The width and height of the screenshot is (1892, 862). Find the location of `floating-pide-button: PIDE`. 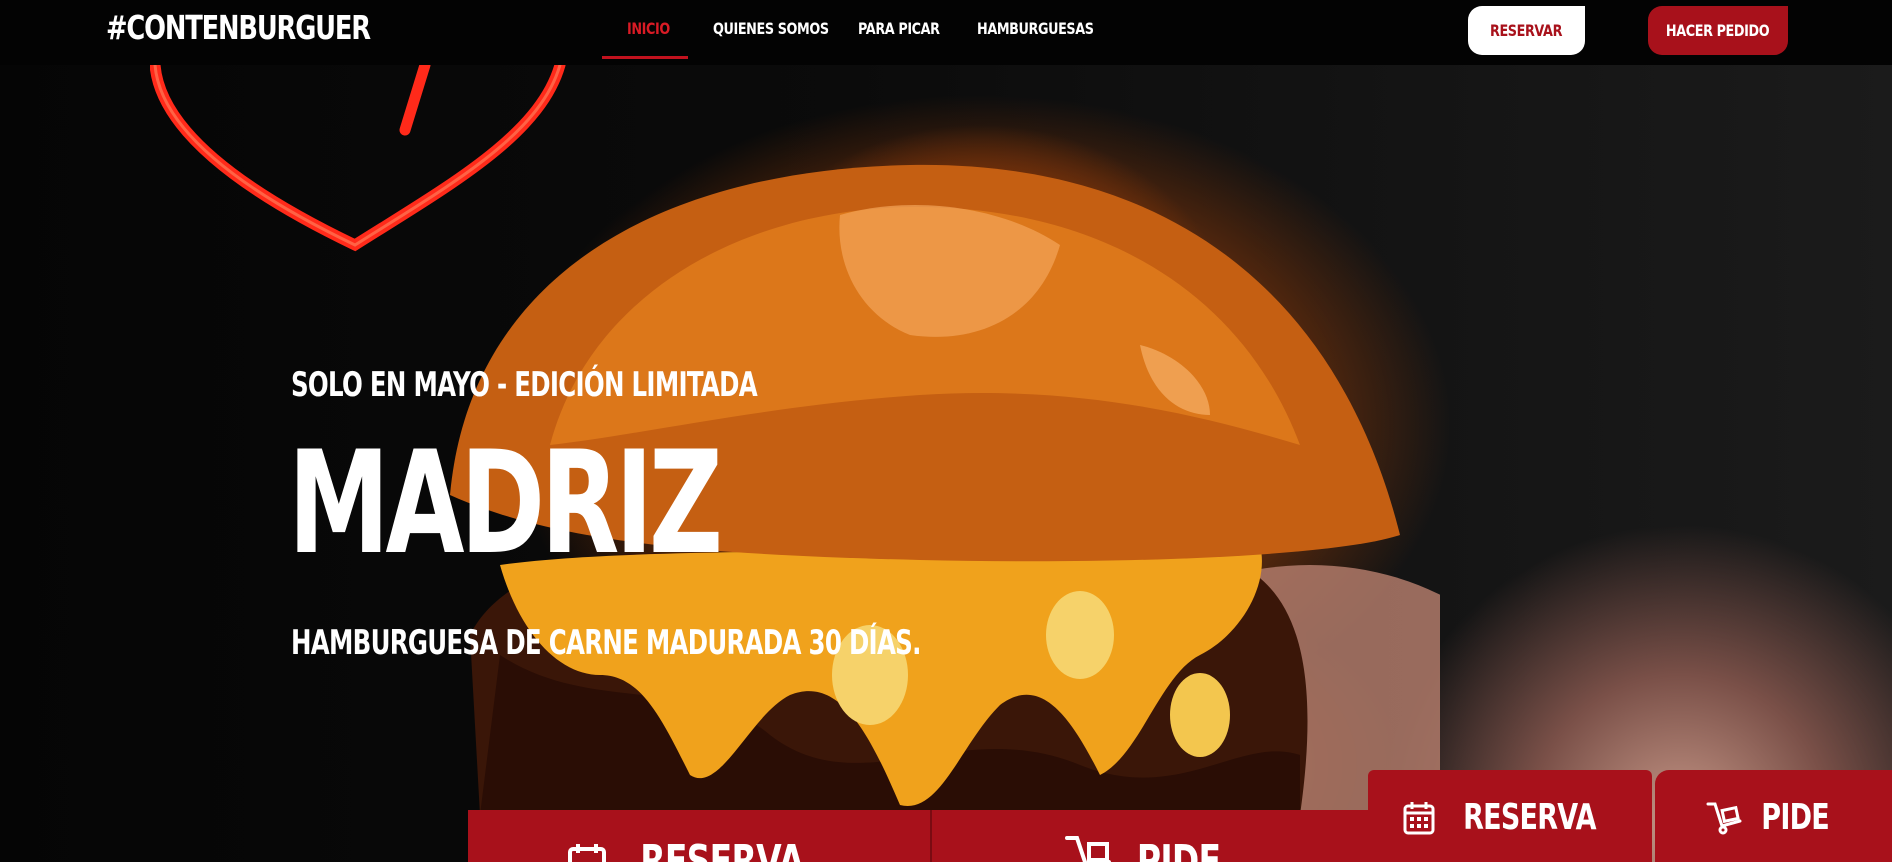

floating-pide-button: PIDE is located at coordinates (1773, 816).